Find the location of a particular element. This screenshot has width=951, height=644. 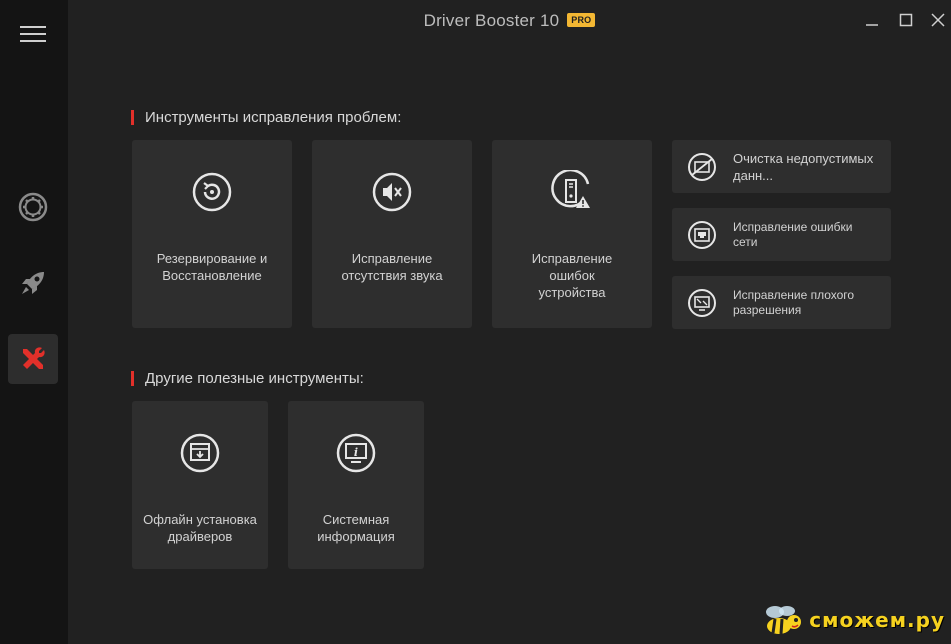

maximize-icon is located at coordinates (906, 20).